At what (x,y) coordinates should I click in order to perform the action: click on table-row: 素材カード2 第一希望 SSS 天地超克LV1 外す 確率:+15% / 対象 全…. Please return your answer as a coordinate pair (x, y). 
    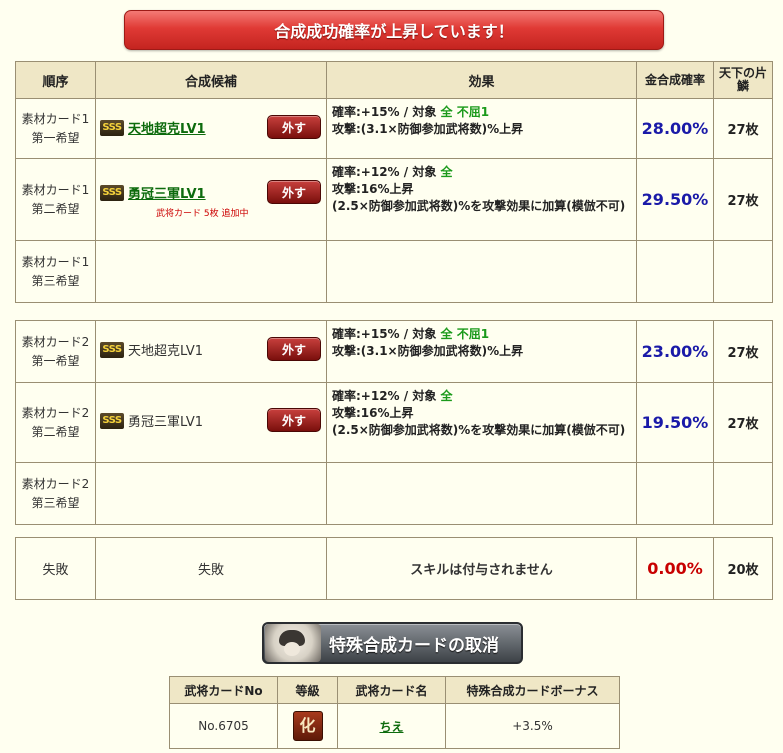
    Looking at the image, I should click on (394, 351).